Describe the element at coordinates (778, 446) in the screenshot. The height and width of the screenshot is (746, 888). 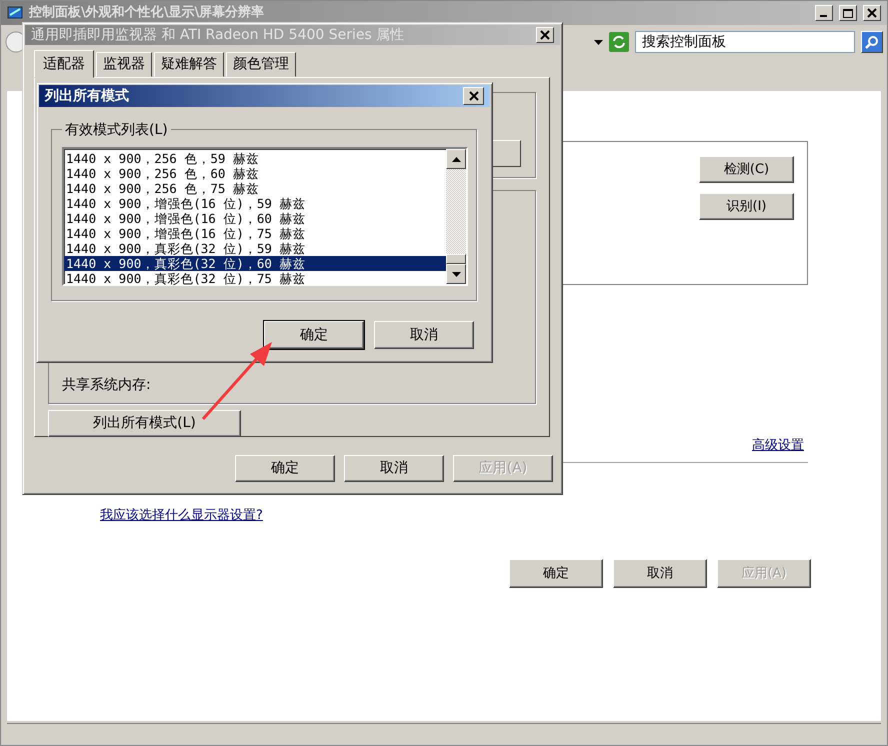
I see `advanced-settings-link: 高级设置` at that location.